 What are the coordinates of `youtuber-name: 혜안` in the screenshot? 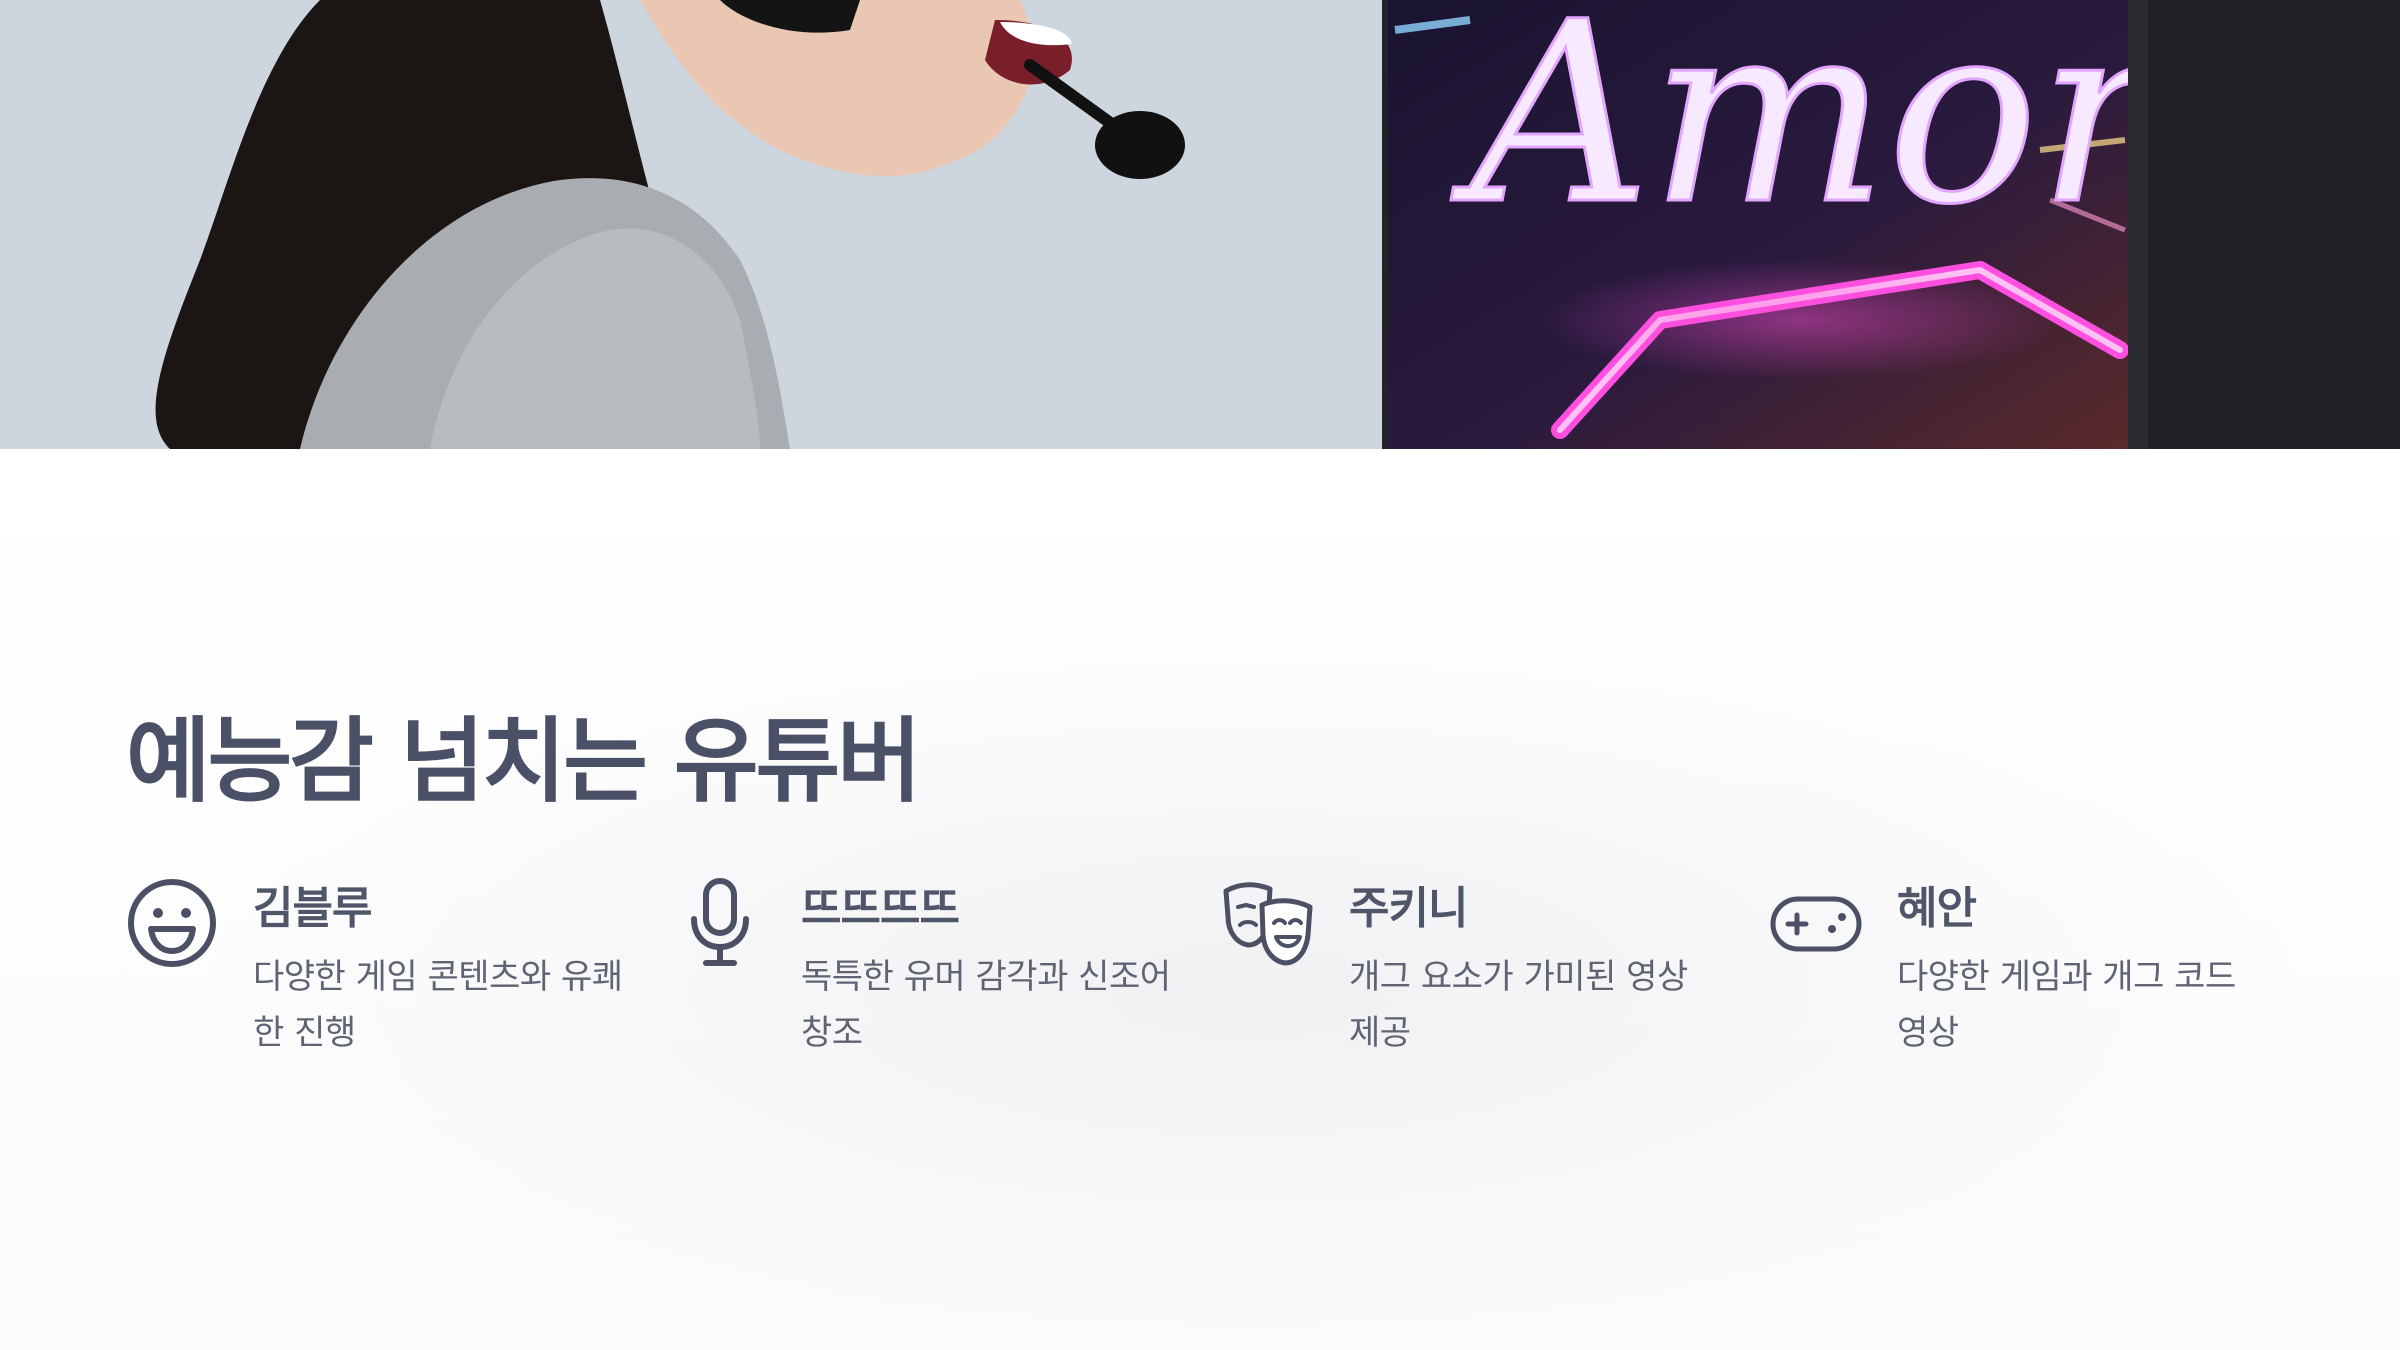 It's located at (1937, 908).